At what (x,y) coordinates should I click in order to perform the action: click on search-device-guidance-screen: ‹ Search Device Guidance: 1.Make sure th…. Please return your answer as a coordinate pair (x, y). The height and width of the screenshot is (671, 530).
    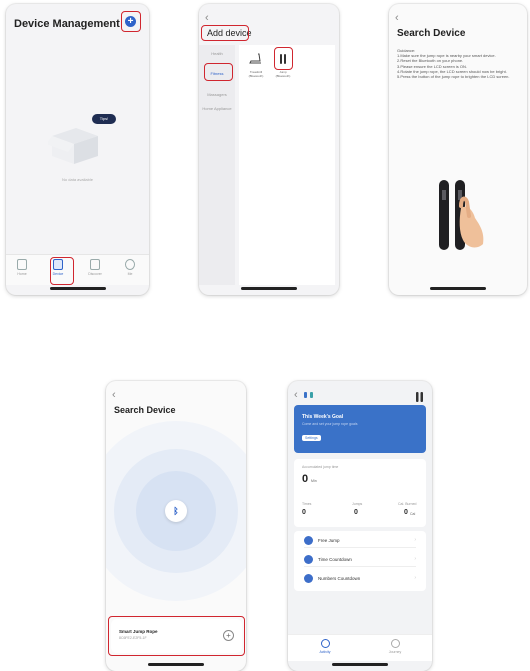
    Looking at the image, I should click on (458, 149).